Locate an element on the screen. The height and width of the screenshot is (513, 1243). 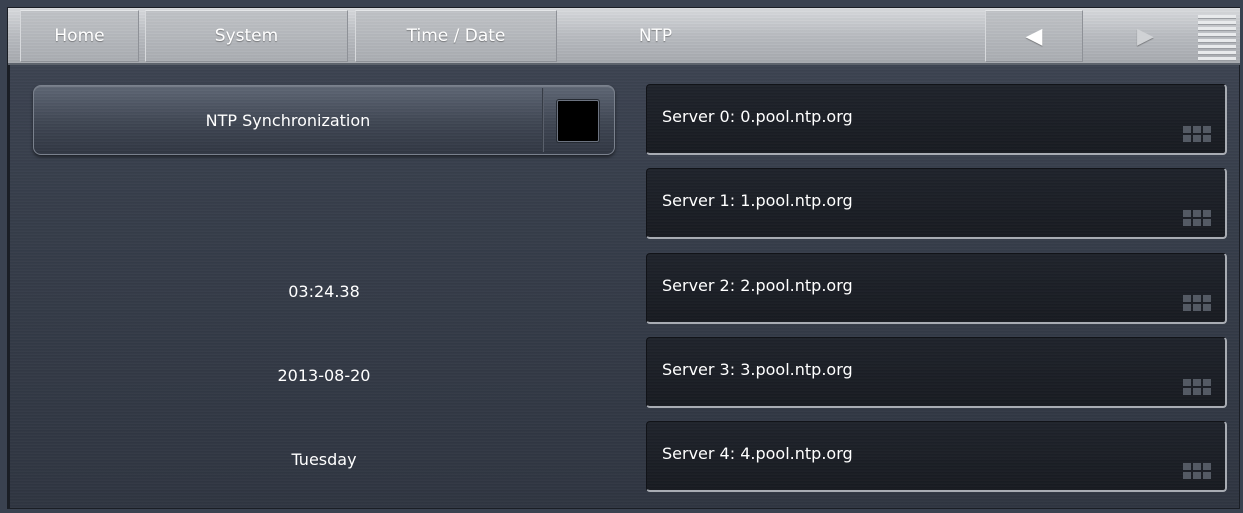
server-3-label: Server 3: 3.pool.ntp.org is located at coordinates (757, 369).